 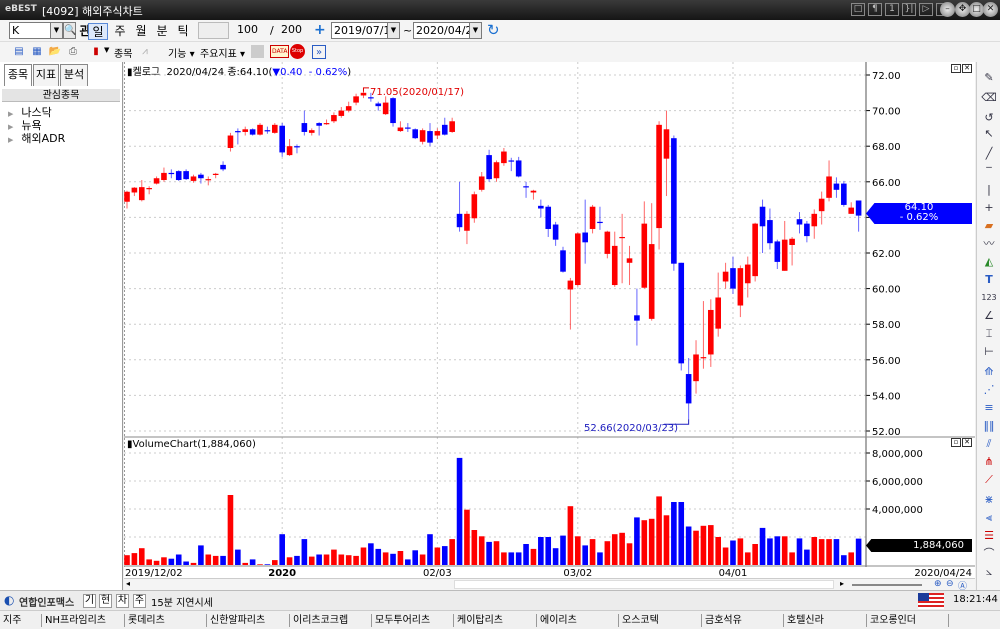 I want to click on angle-icon: ∠, so click(x=989, y=316).